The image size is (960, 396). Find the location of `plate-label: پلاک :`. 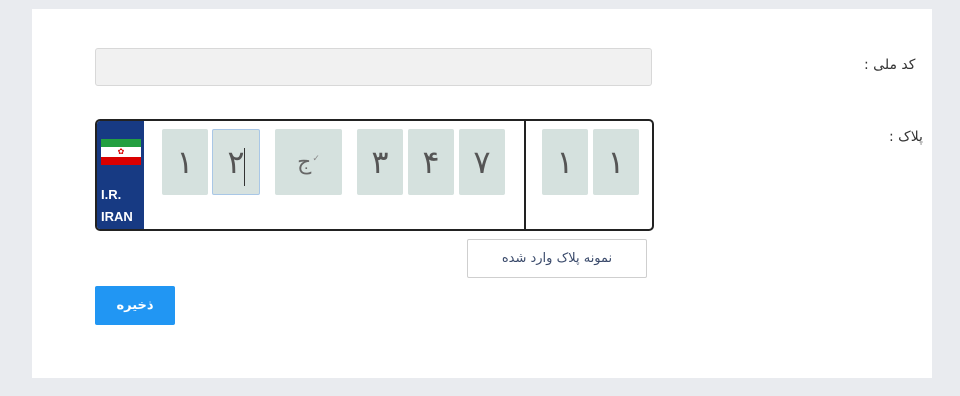

plate-label: پلاک : is located at coordinates (906, 137).